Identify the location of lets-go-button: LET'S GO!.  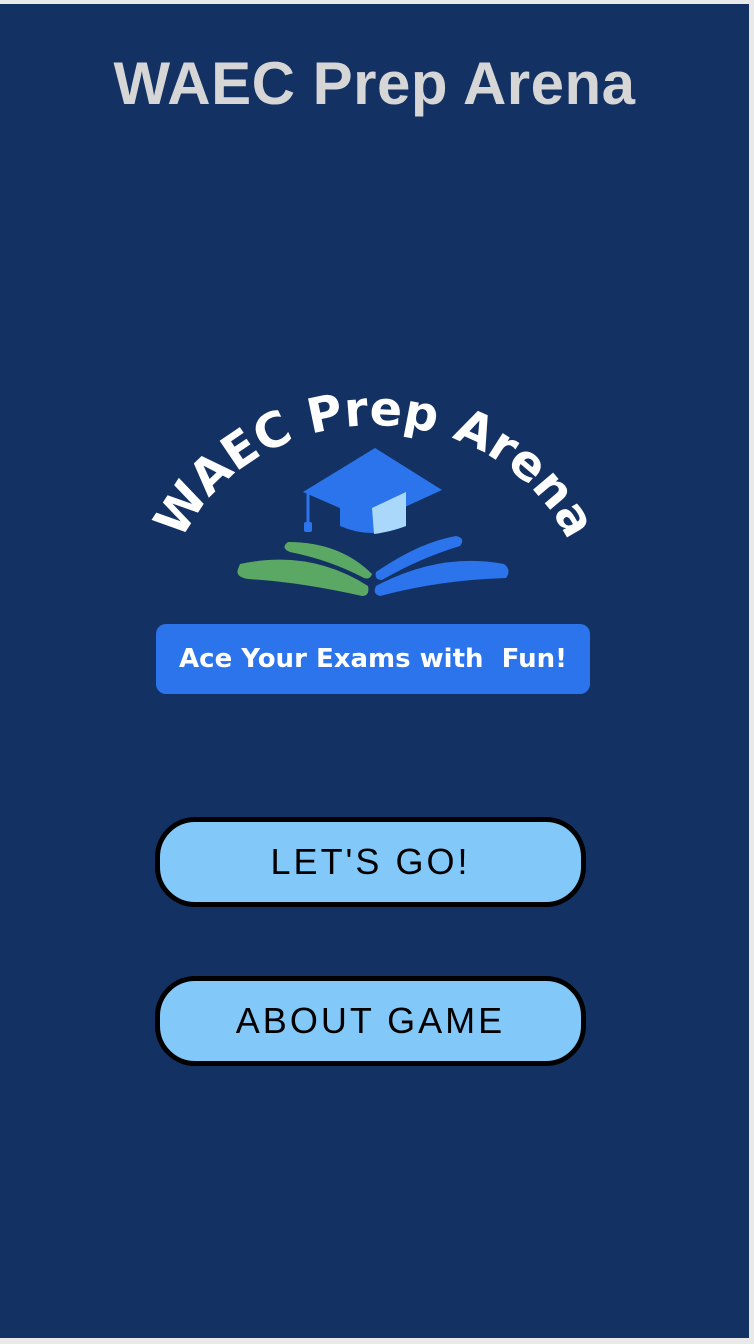
(370, 862).